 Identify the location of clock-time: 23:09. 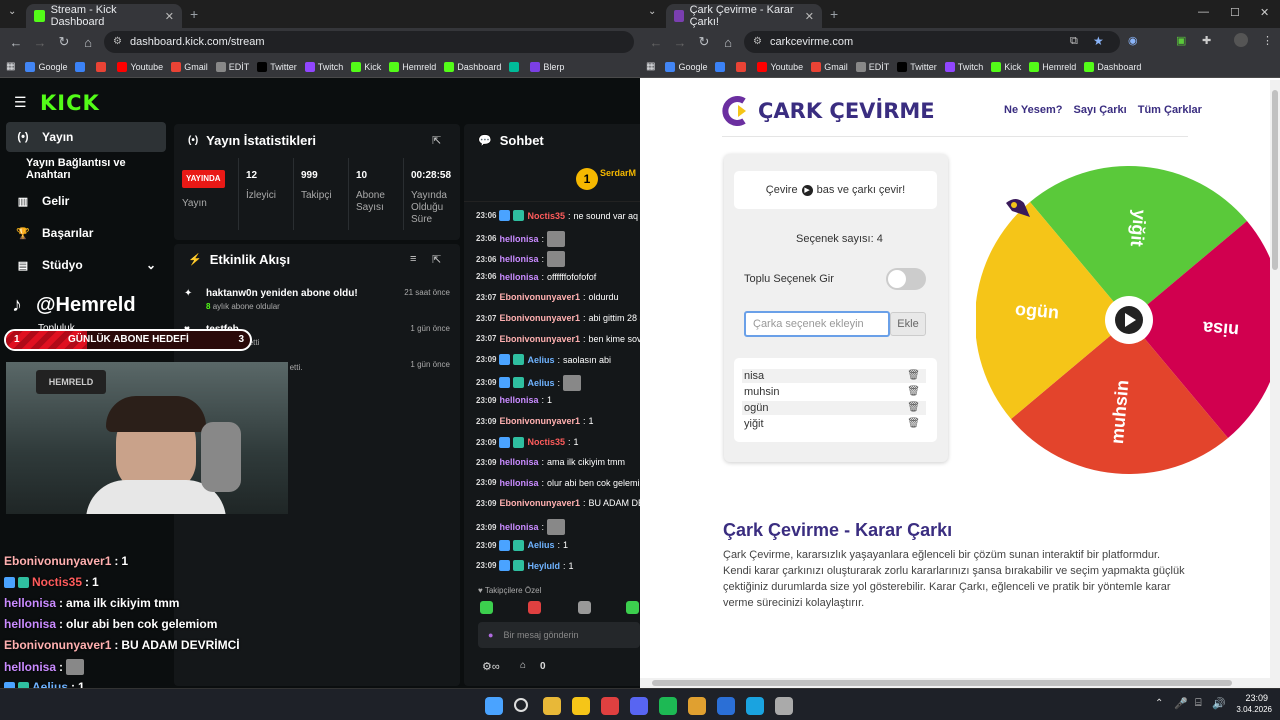
(1252, 698).